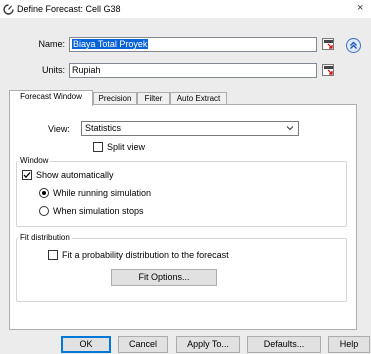 The height and width of the screenshot is (354, 371). Describe the element at coordinates (110, 44) in the screenshot. I see `name-input-value: Biaya Total Proyek` at that location.